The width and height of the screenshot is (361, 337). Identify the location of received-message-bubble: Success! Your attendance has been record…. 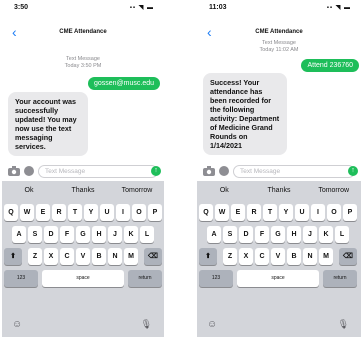
(245, 114).